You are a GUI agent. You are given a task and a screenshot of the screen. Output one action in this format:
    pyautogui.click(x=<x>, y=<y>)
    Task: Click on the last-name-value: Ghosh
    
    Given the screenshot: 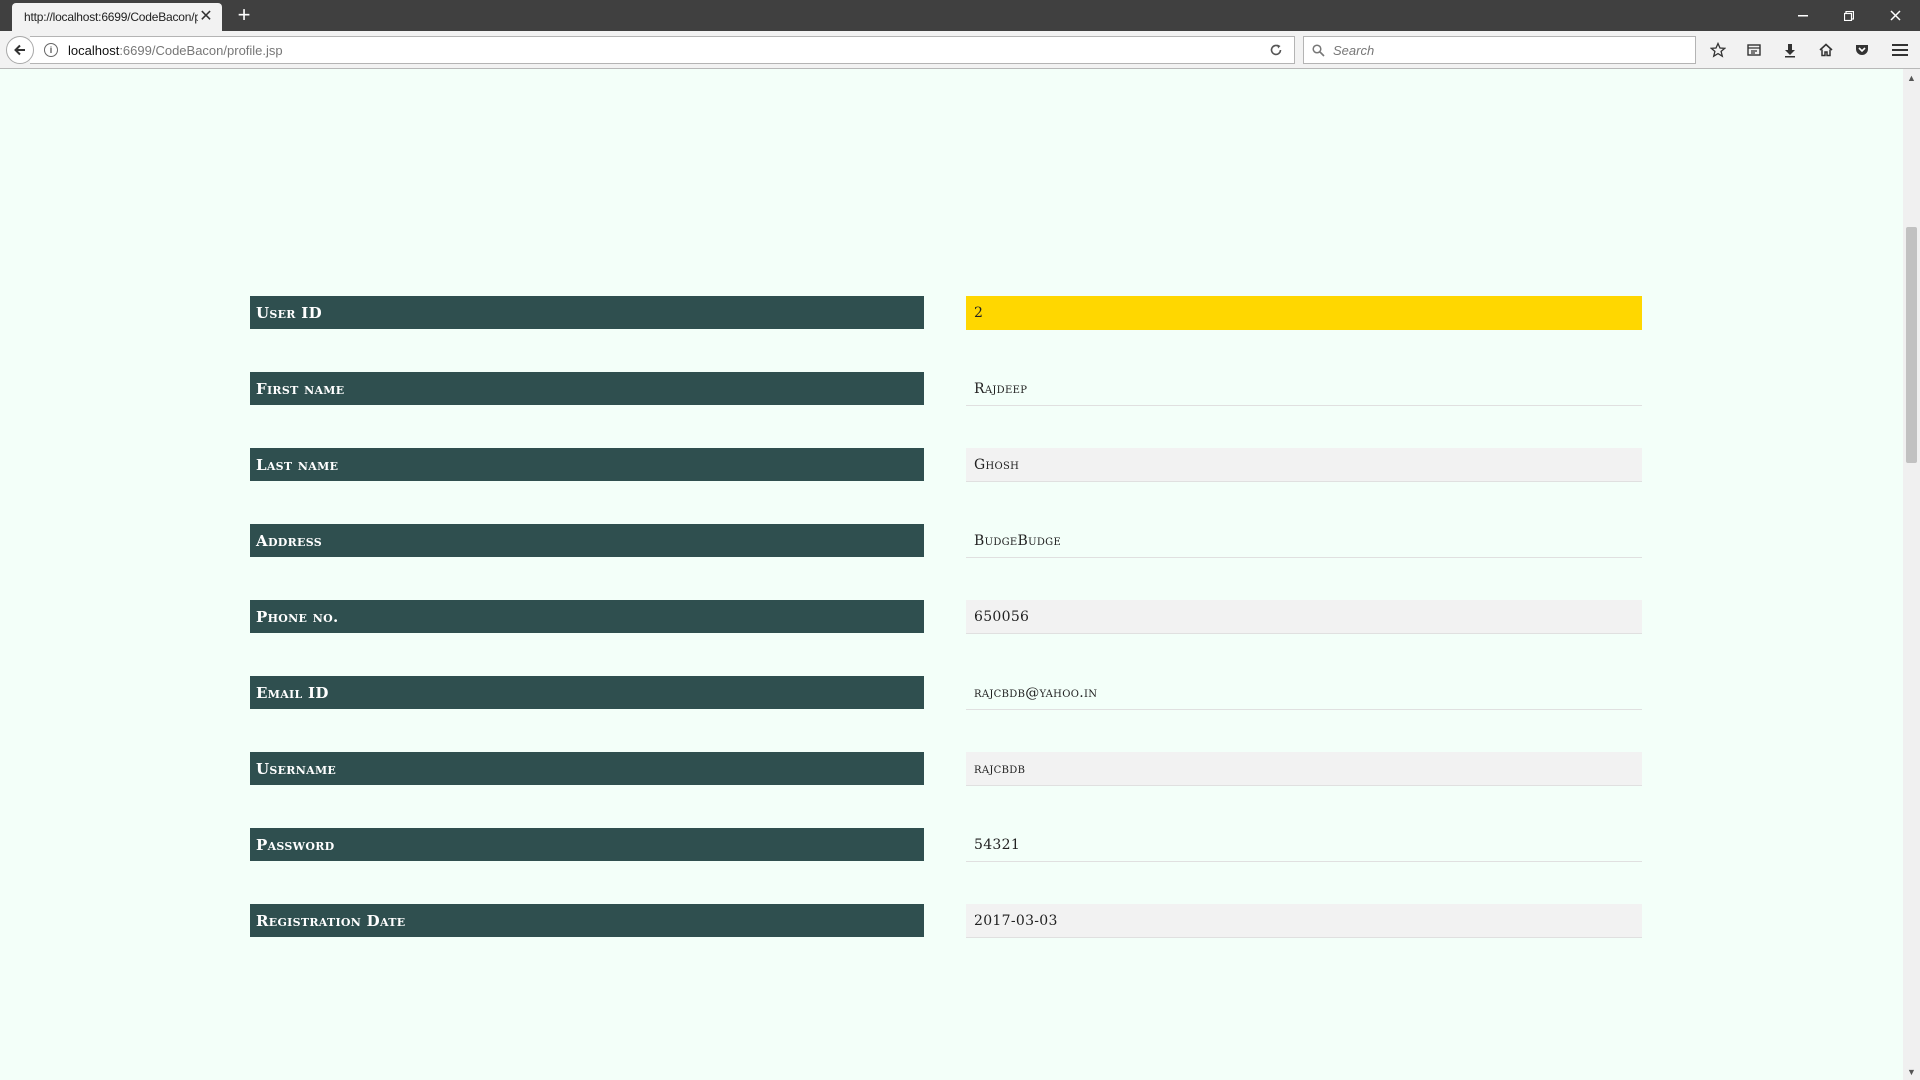 What is the action you would take?
    pyautogui.click(x=1304, y=465)
    